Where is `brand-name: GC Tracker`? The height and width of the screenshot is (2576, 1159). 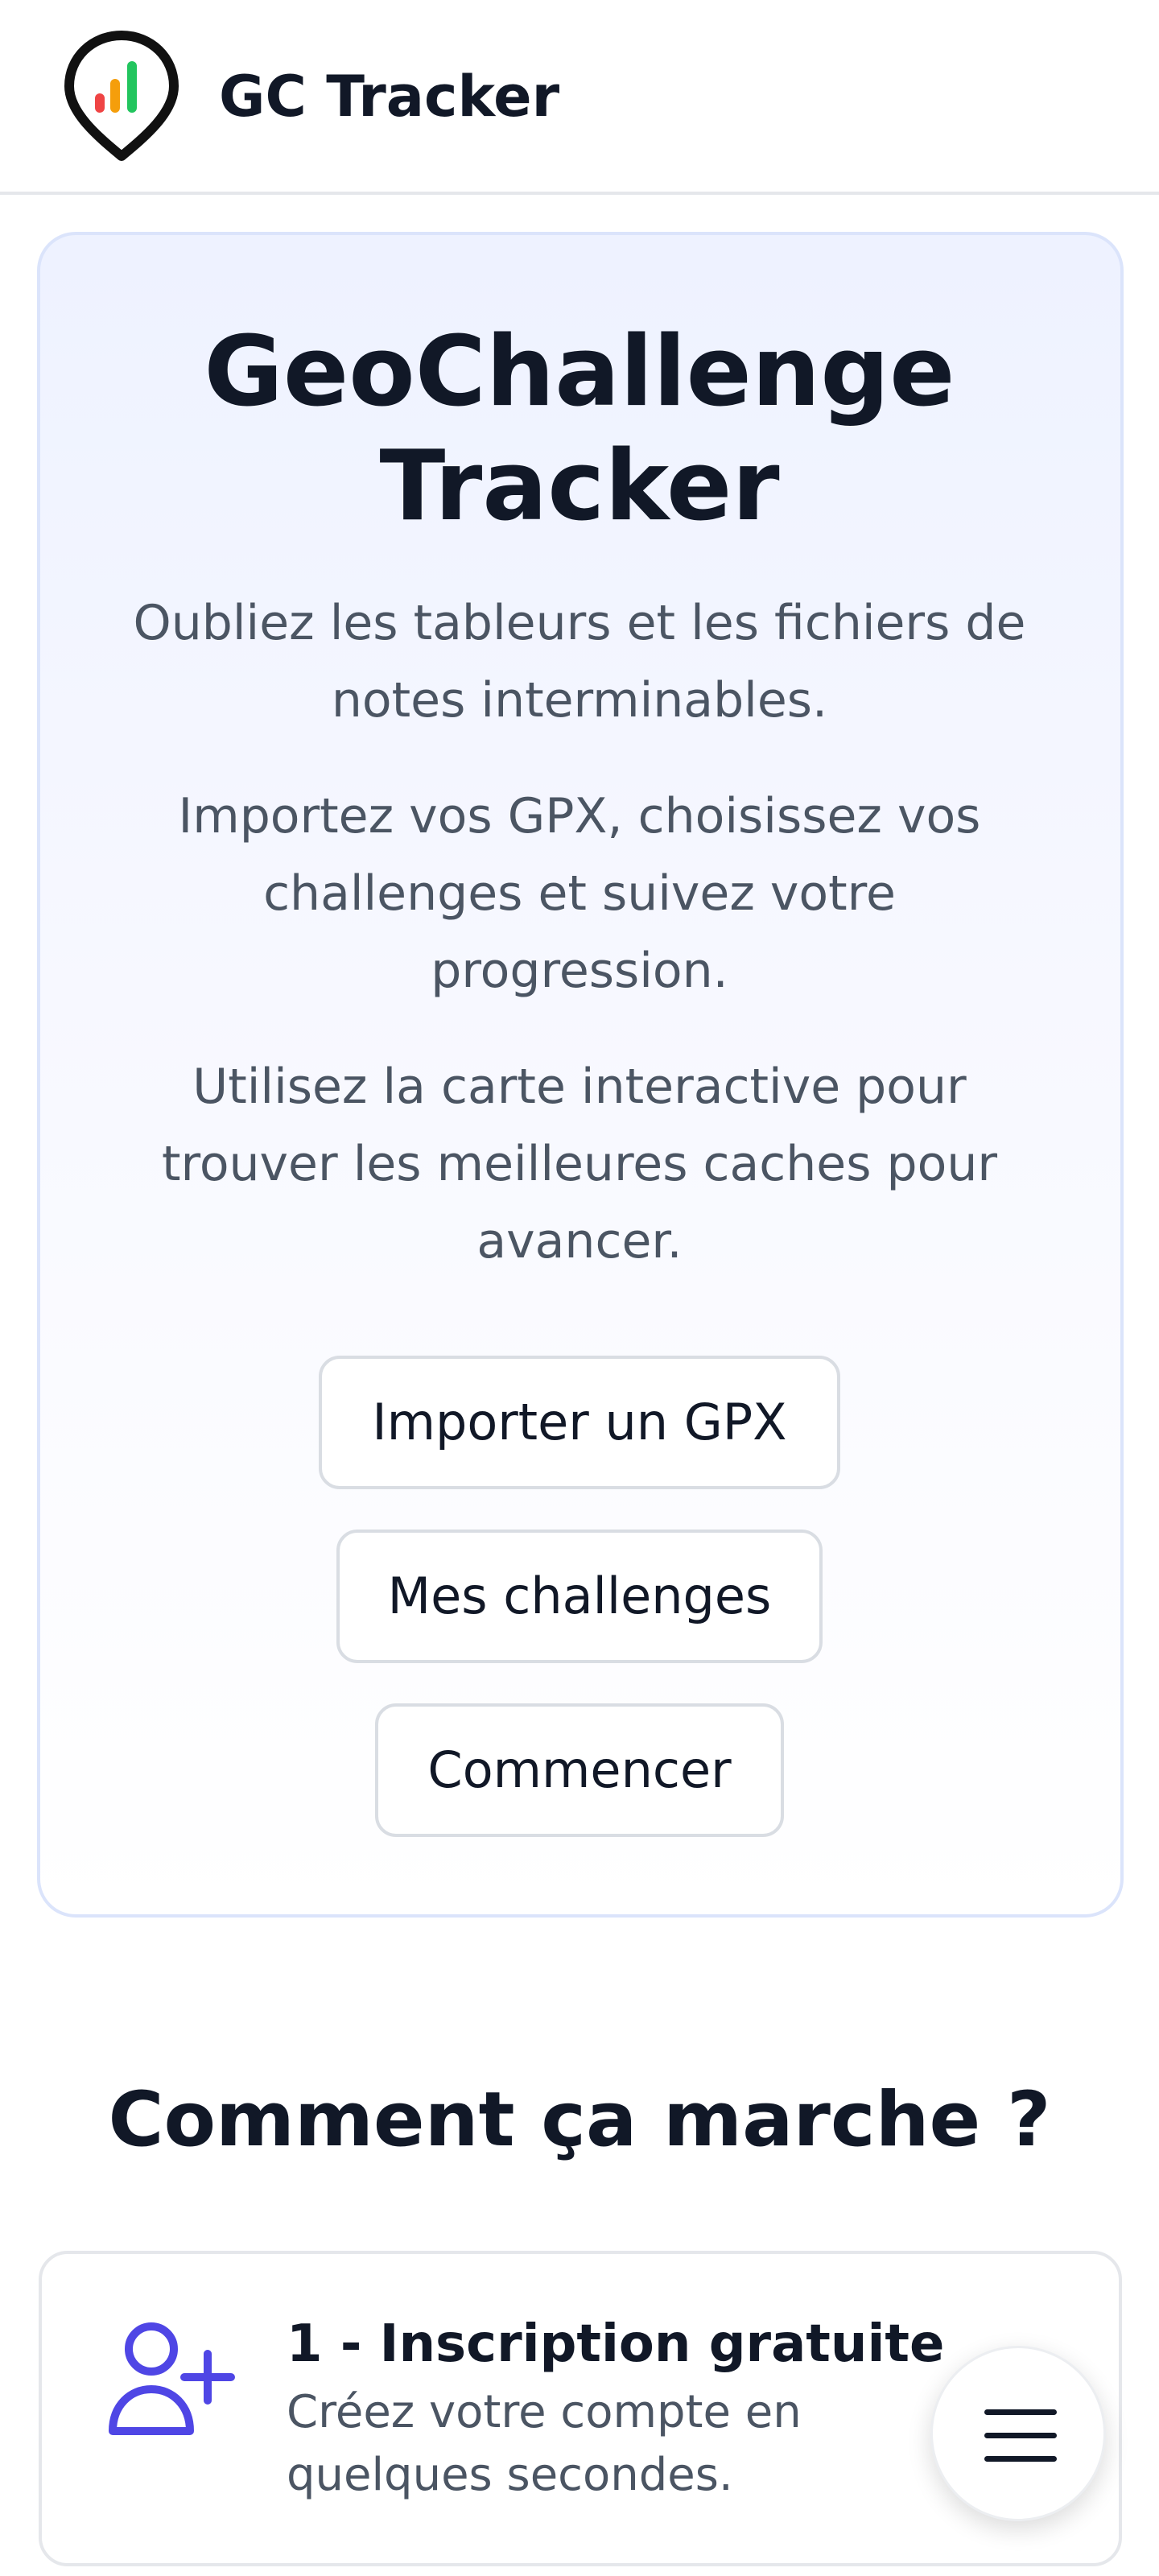
brand-name: GC Tracker is located at coordinates (389, 96).